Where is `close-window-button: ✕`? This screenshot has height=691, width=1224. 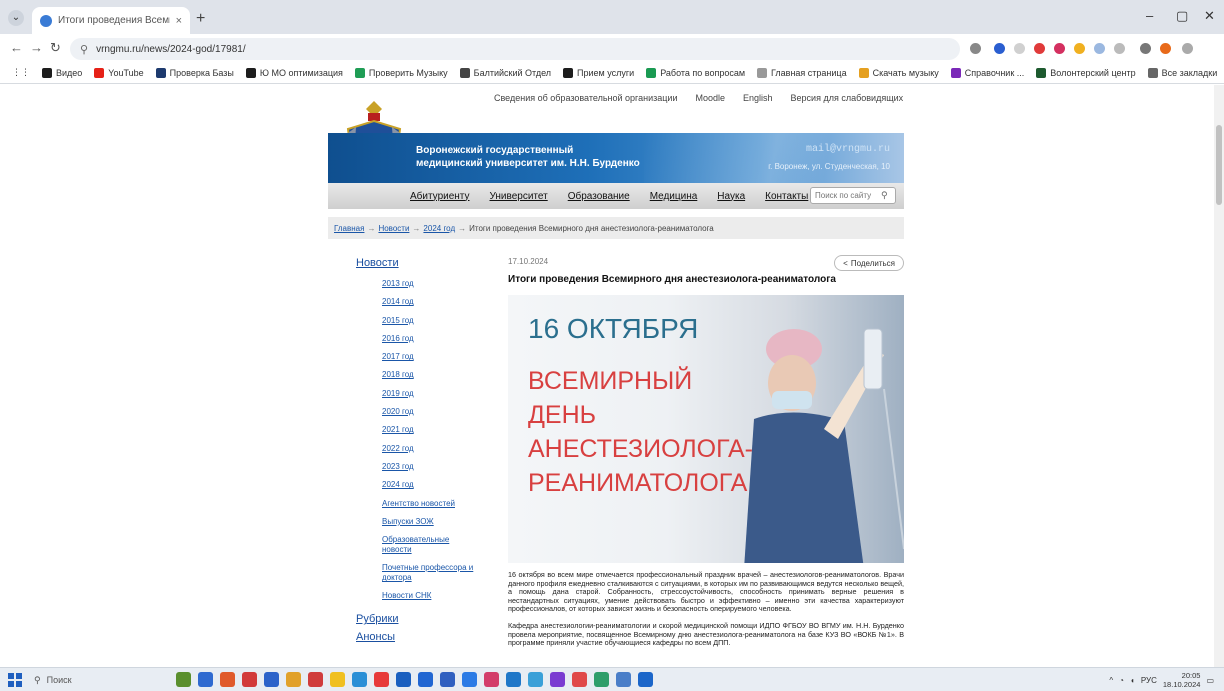
close-window-button: ✕ is located at coordinates (1209, 16).